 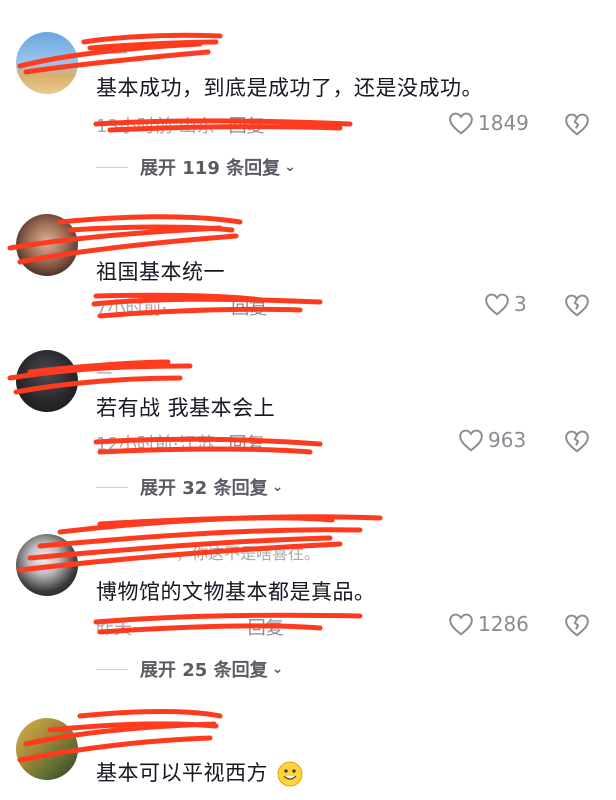 I want to click on username: ，你这不是啥喜往。, so click(x=248, y=552).